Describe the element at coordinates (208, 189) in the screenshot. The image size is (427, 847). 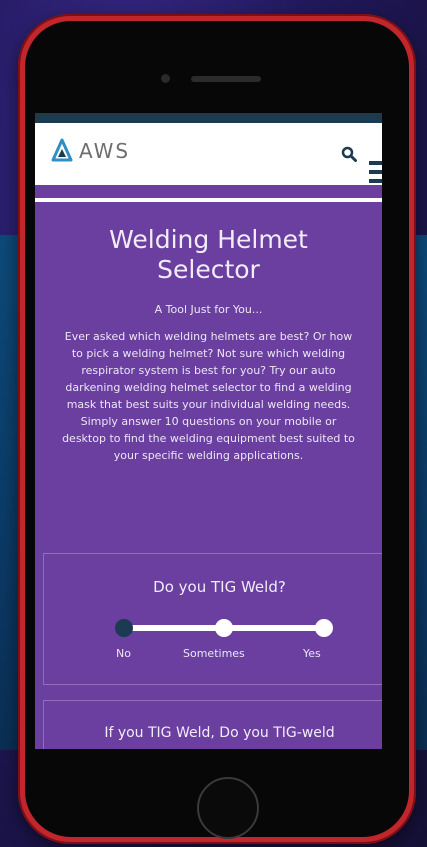
I see `header-stripe` at that location.